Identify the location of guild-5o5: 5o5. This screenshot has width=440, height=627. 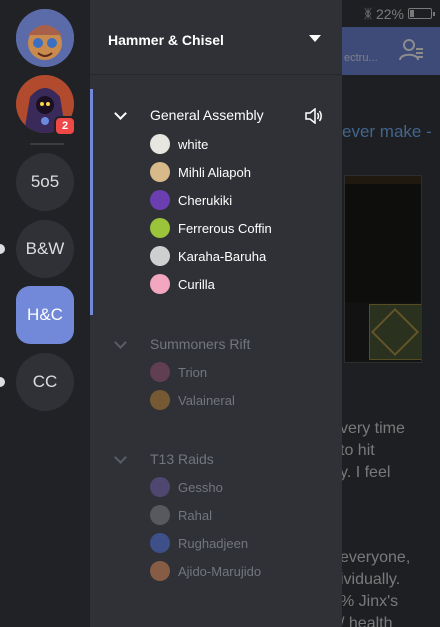
(45, 182).